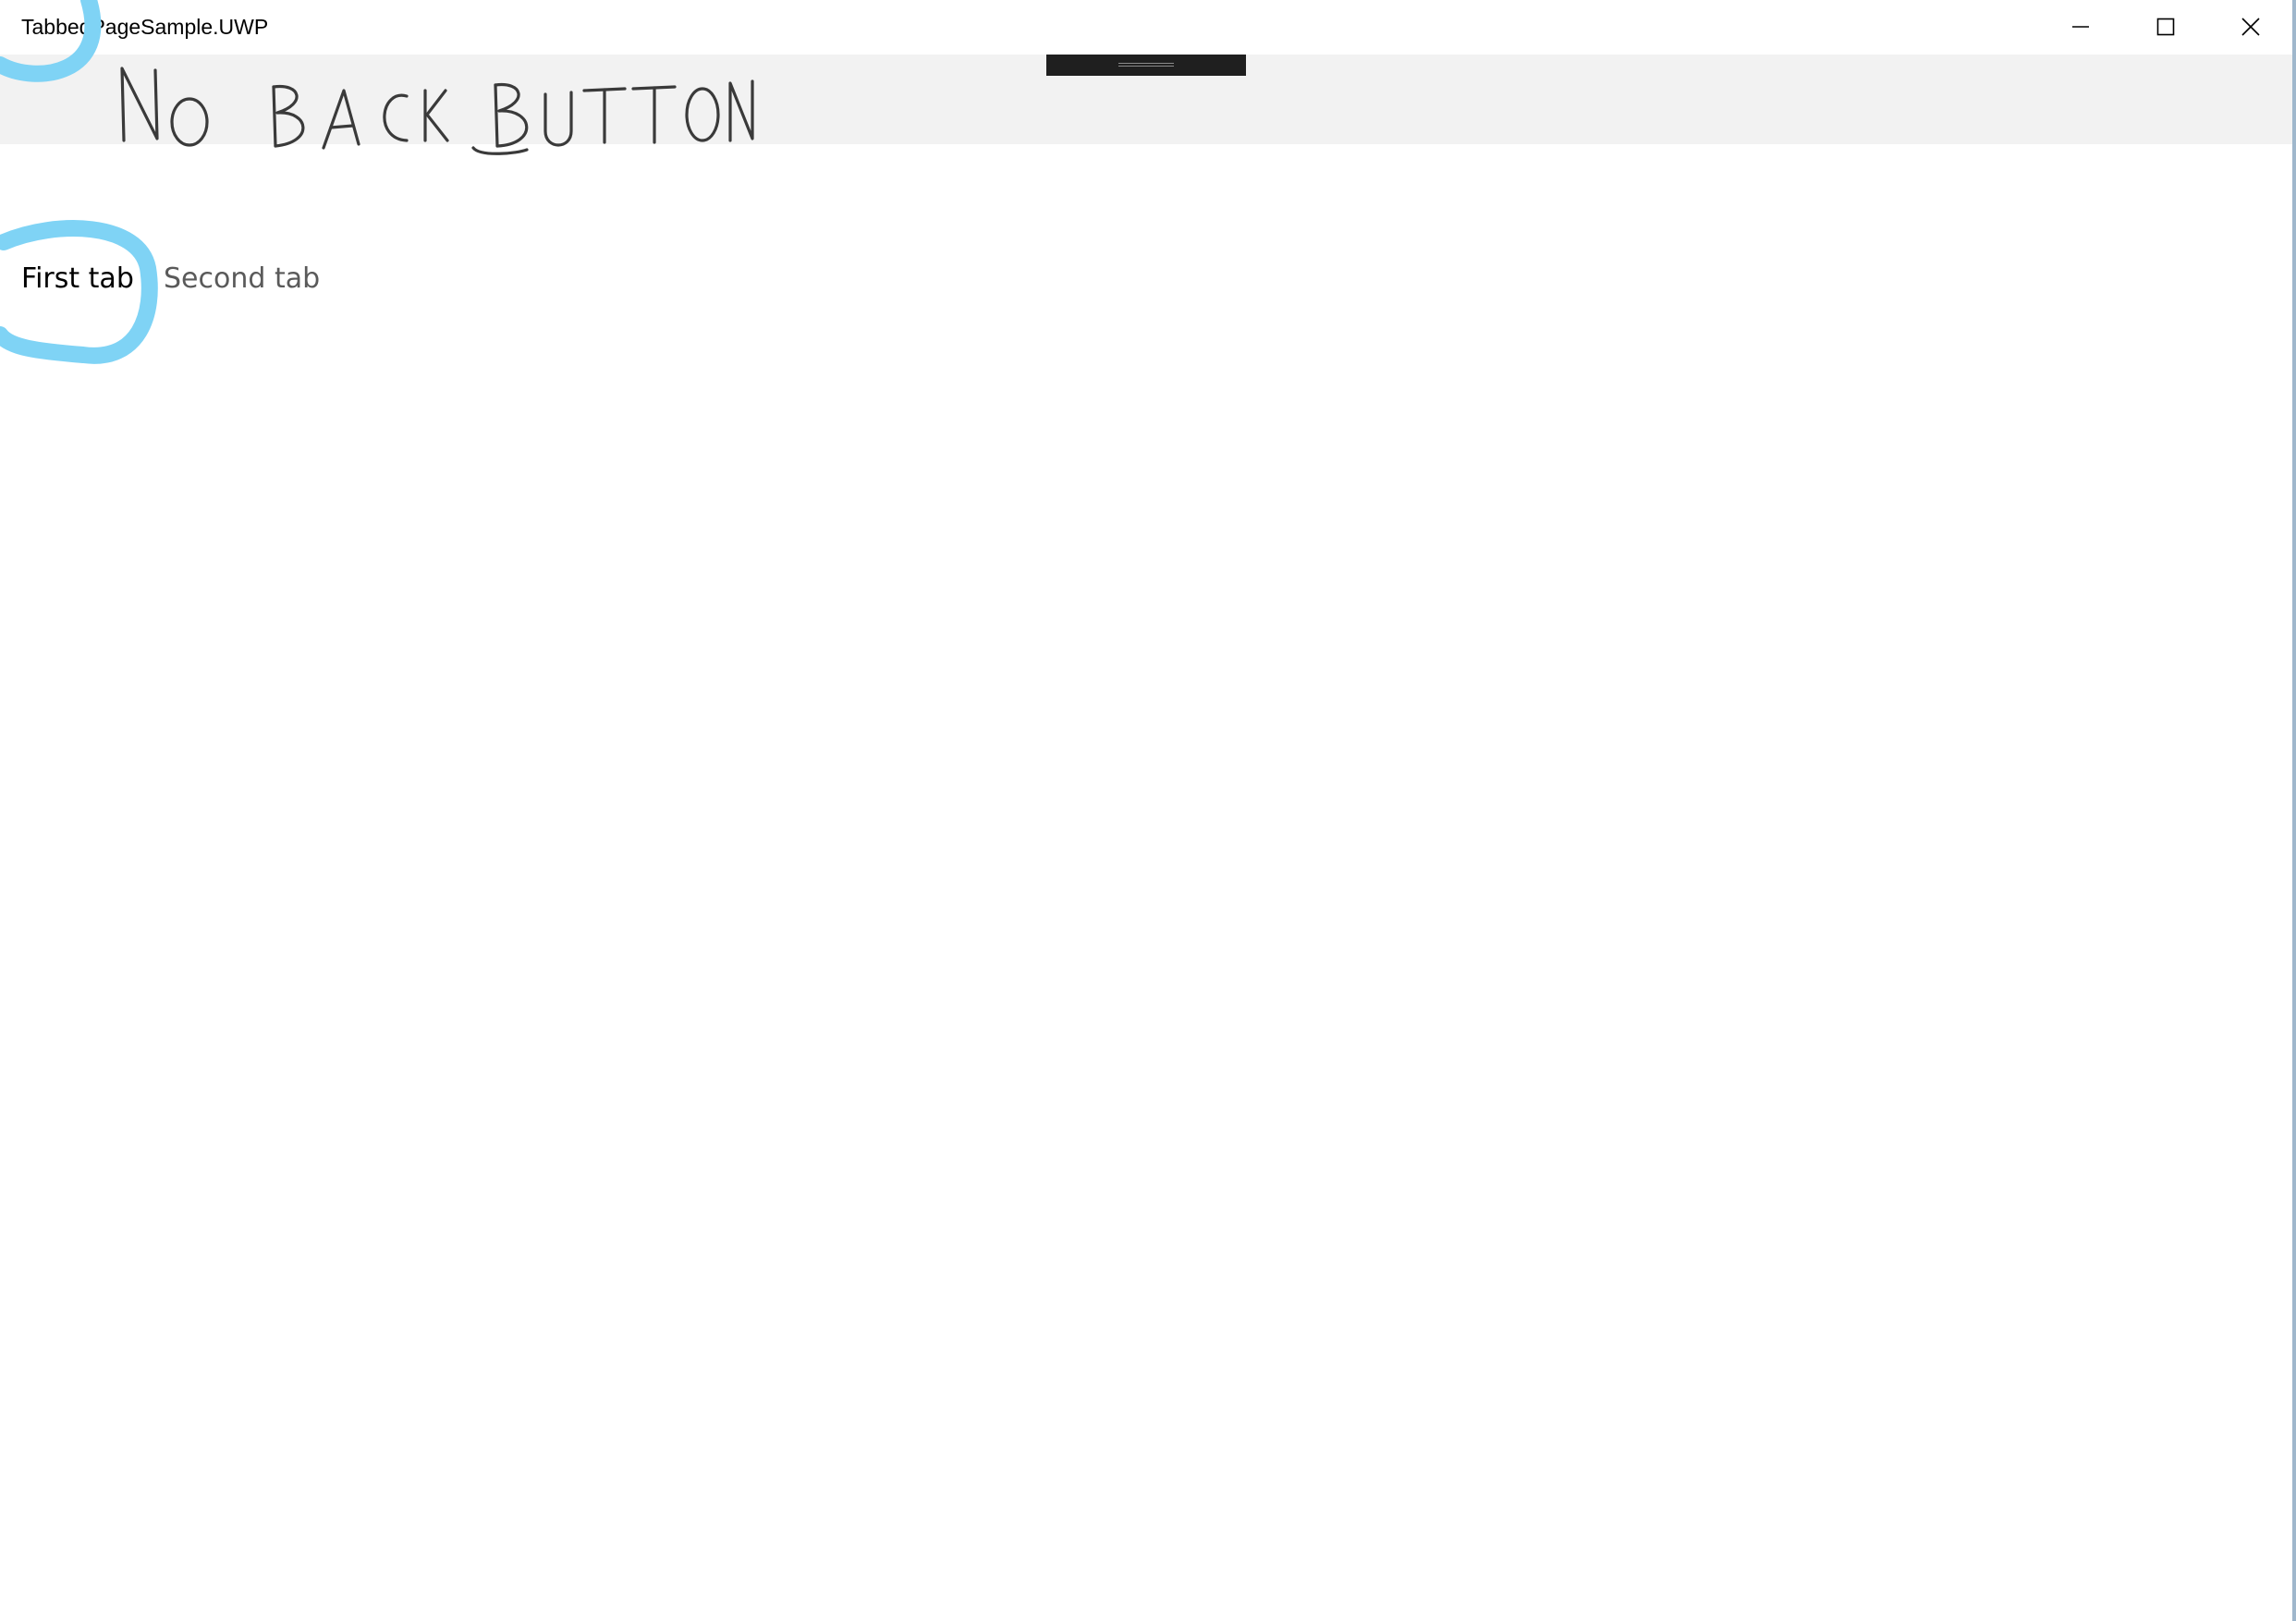 This screenshot has height=1621, width=2296. What do you see at coordinates (1146, 27) in the screenshot?
I see `title-bar: TabbedPageSample.UWP` at bounding box center [1146, 27].